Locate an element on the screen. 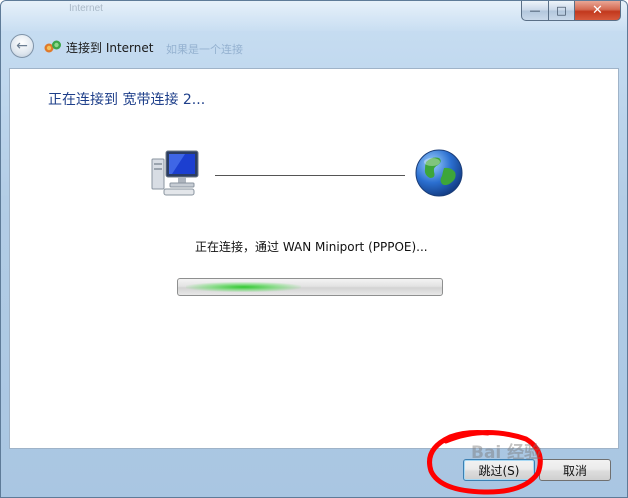 The image size is (628, 498). close-button: ✕ is located at coordinates (598, 11).